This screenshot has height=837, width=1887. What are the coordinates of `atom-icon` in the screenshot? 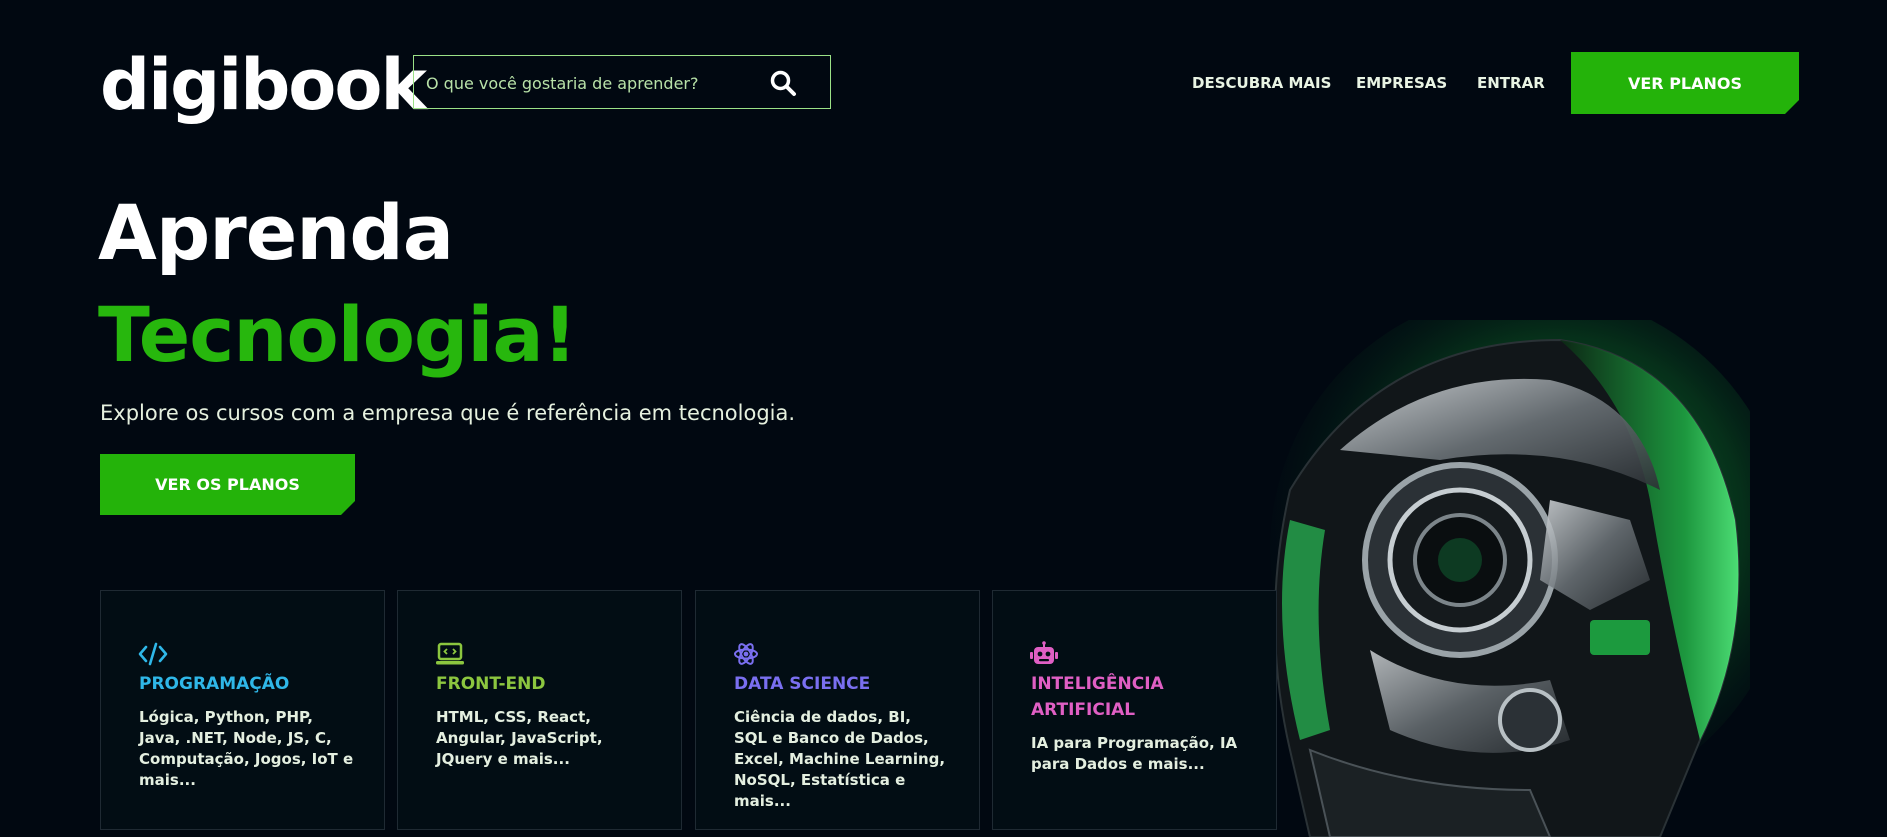 It's located at (746, 654).